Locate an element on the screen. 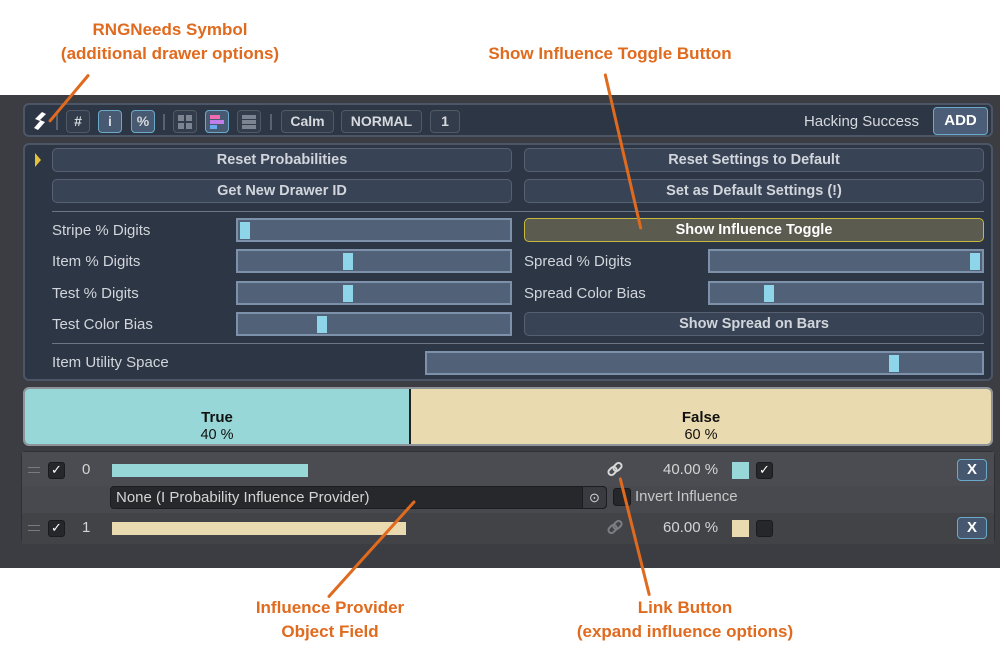 The height and width of the screenshot is (662, 1000). annotation-line: Link Button is located at coordinates (685, 607).